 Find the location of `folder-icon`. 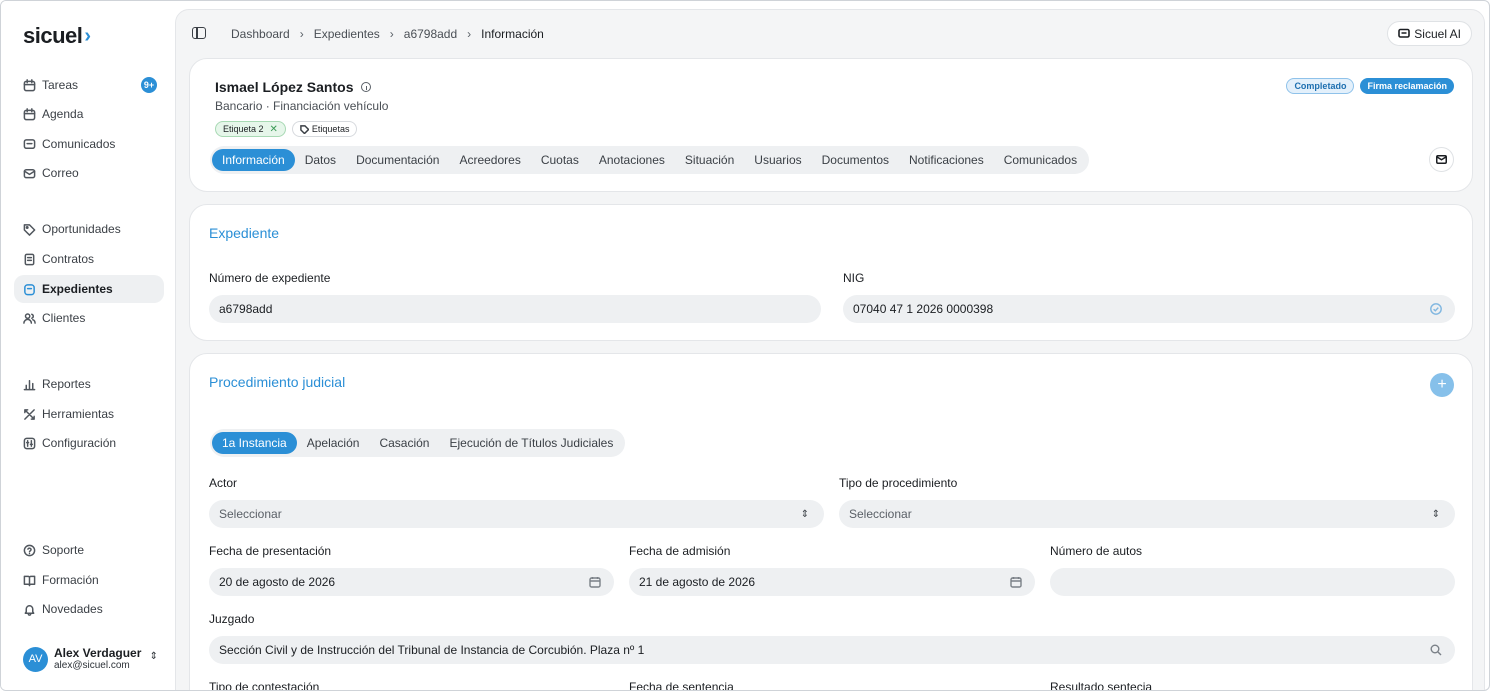

folder-icon is located at coordinates (29, 289).